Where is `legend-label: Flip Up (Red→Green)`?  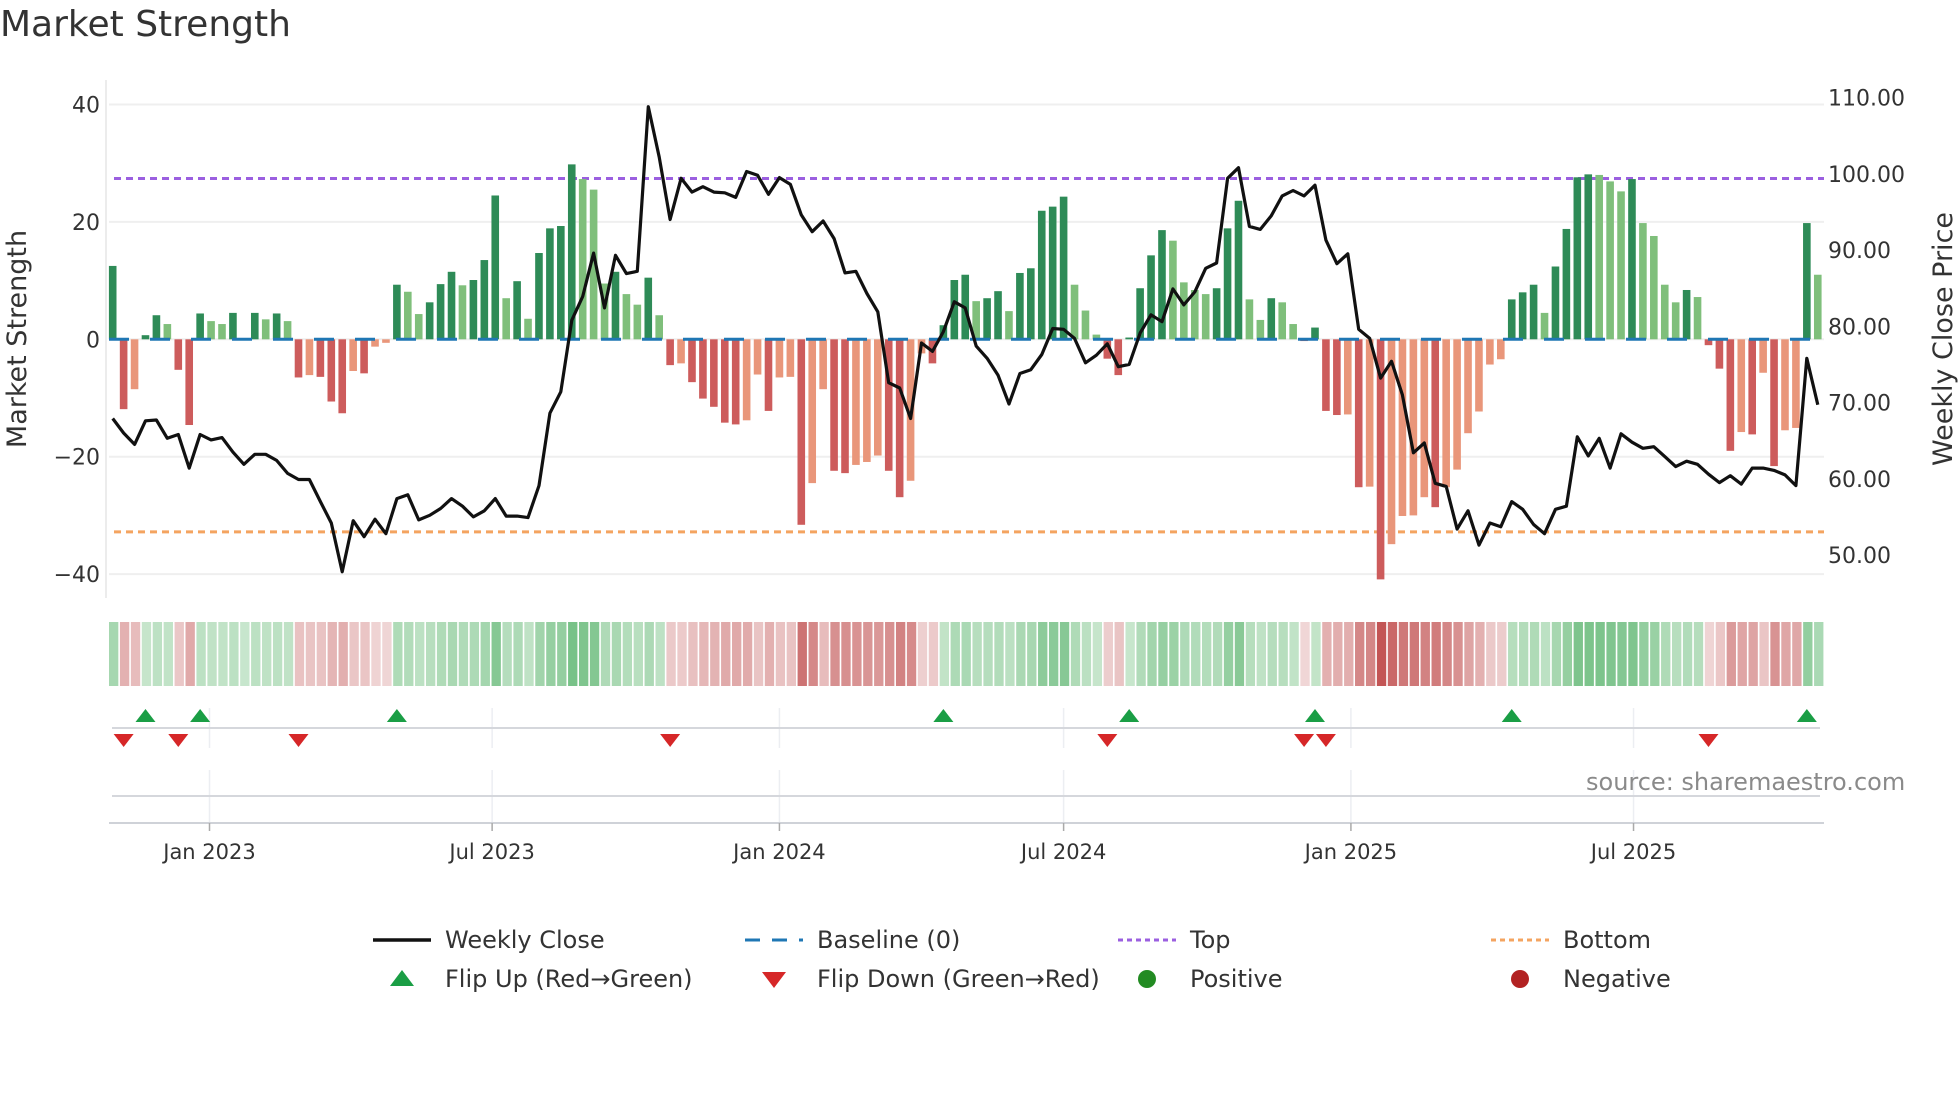
legend-label: Flip Up (Red→Green) is located at coordinates (569, 979).